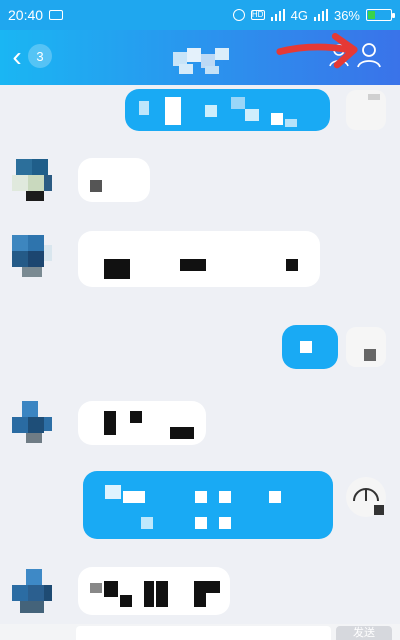  What do you see at coordinates (317, 50) in the screenshot?
I see `red-arrow-annotation` at bounding box center [317, 50].